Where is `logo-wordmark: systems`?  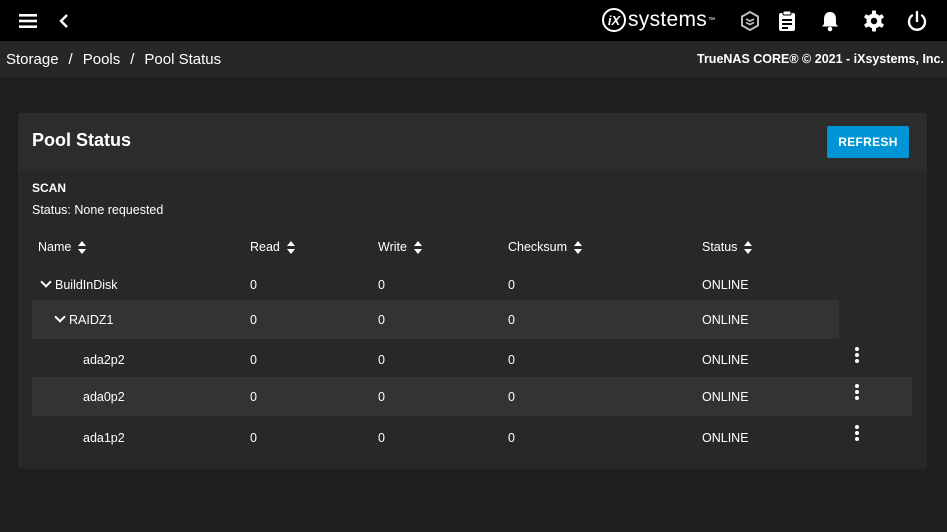
logo-wordmark: systems is located at coordinates (668, 19).